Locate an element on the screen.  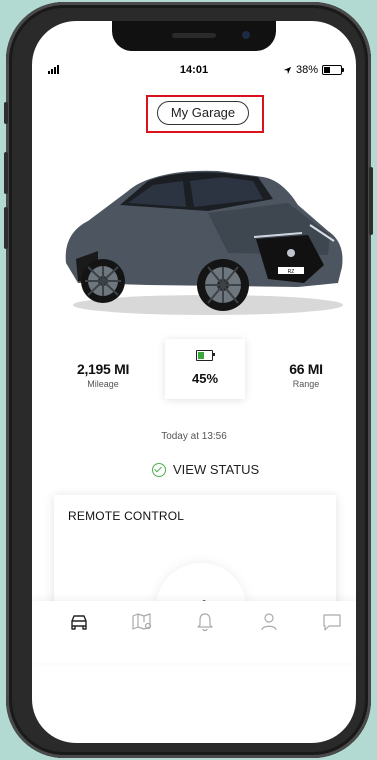
power-button is located at coordinates (371, 201).